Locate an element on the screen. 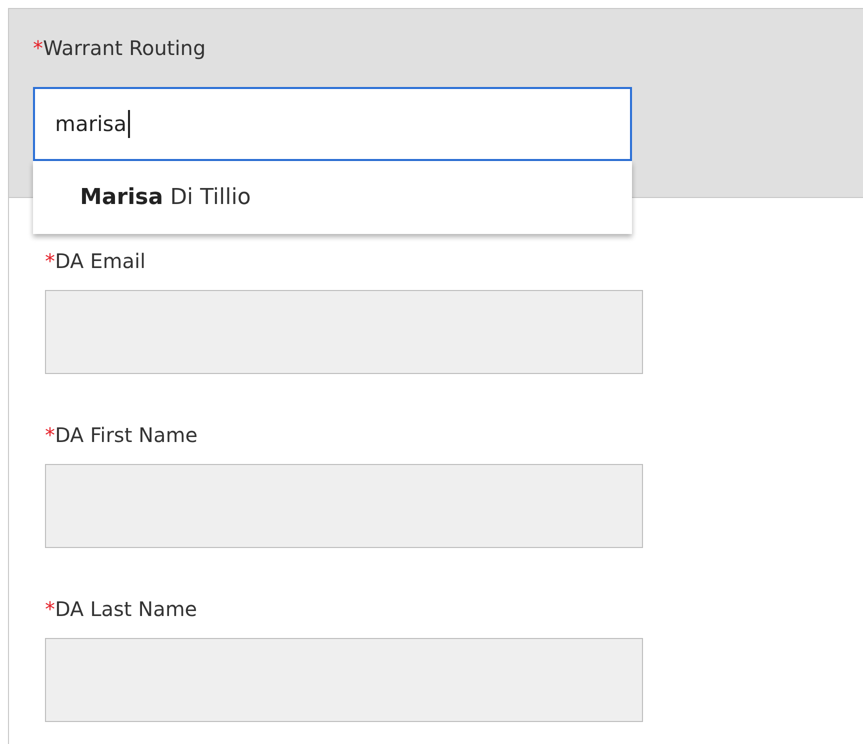  field-label: DA First Name is located at coordinates (126, 435).